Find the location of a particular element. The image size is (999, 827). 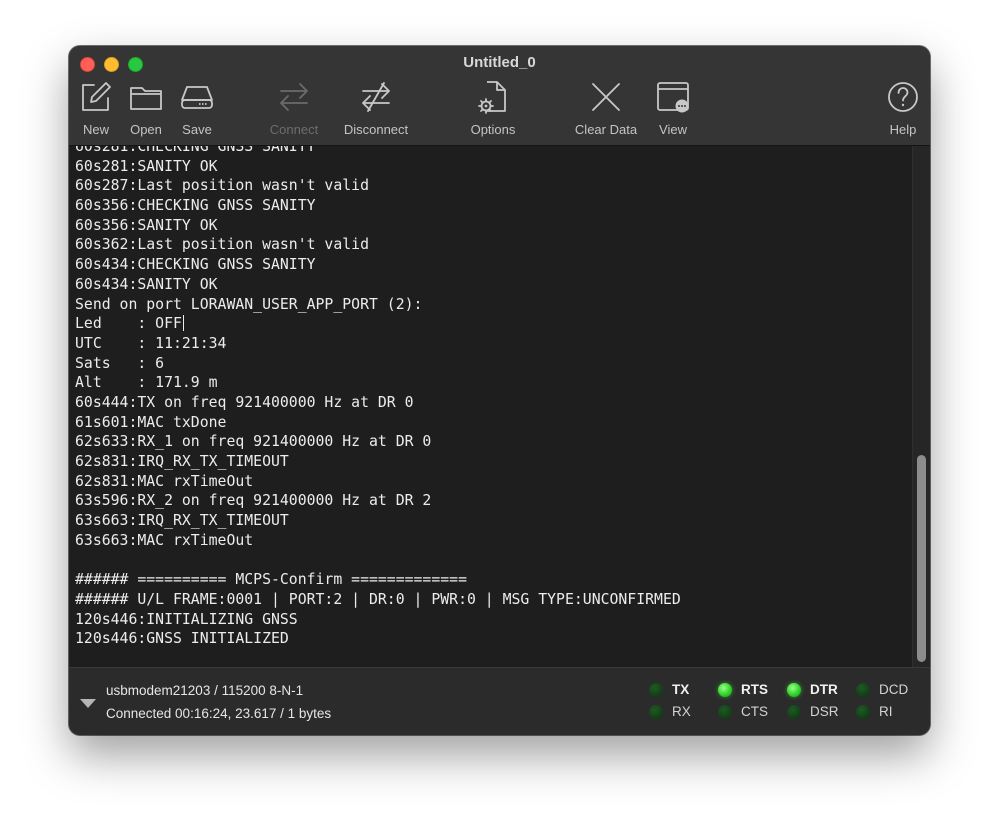

disconnect-button: Disconnect is located at coordinates (376, 111).